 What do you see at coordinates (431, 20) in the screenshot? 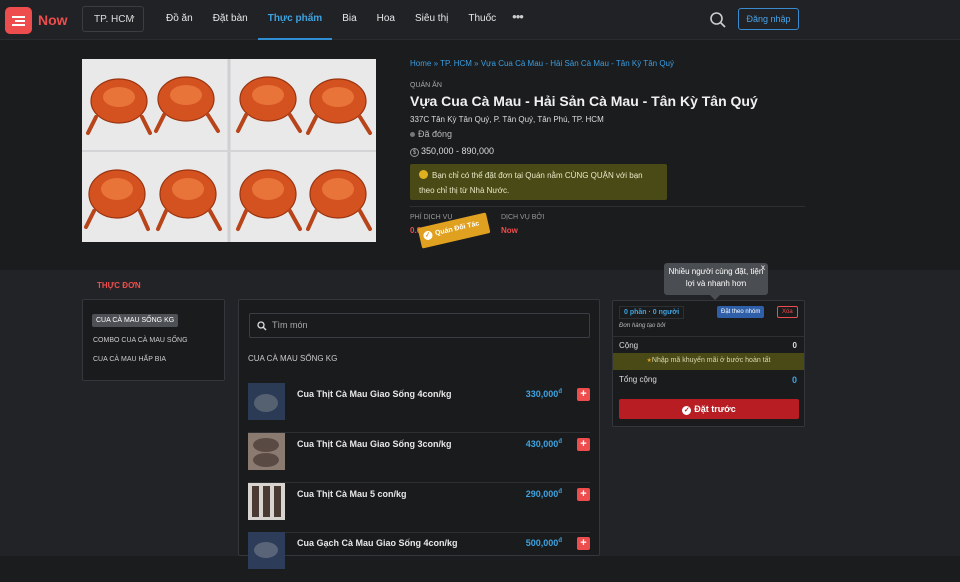
I see `nav-item-sieu-thi: Siêu thị` at bounding box center [431, 20].